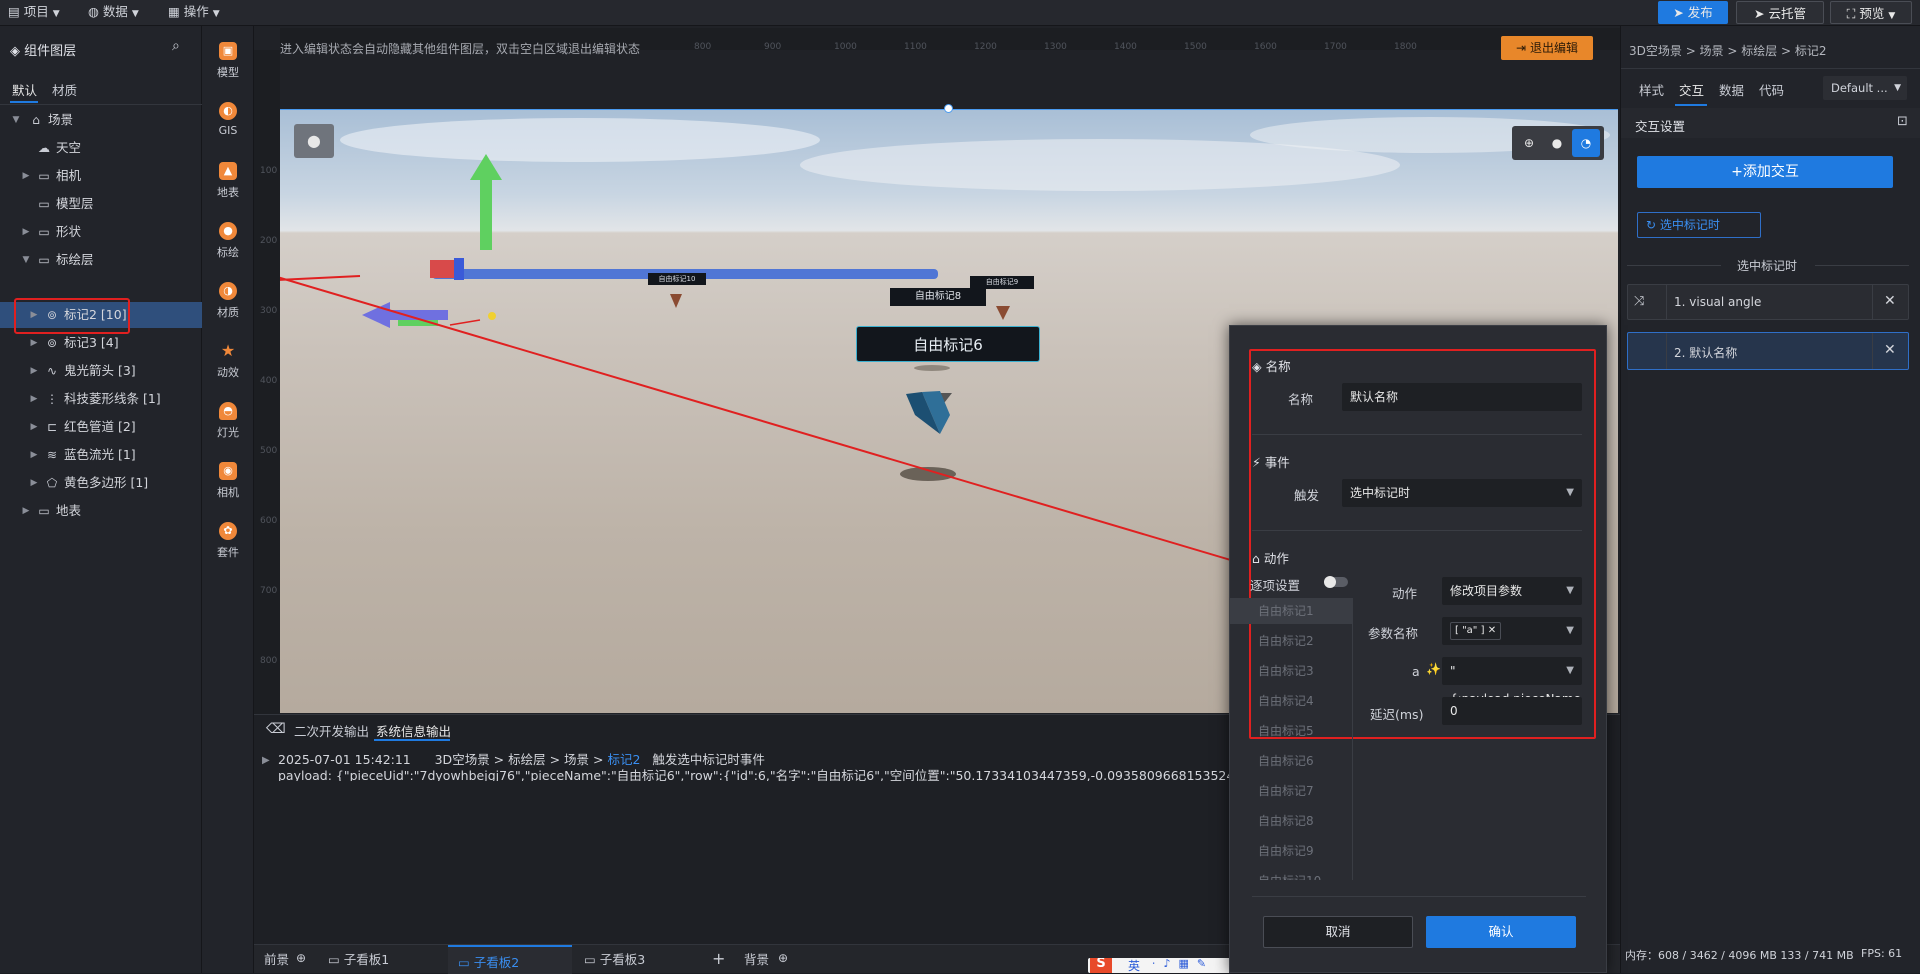  What do you see at coordinates (1512, 681) in the screenshot?
I see `a-value-input: "{:payload.pieceName▼` at bounding box center [1512, 681].